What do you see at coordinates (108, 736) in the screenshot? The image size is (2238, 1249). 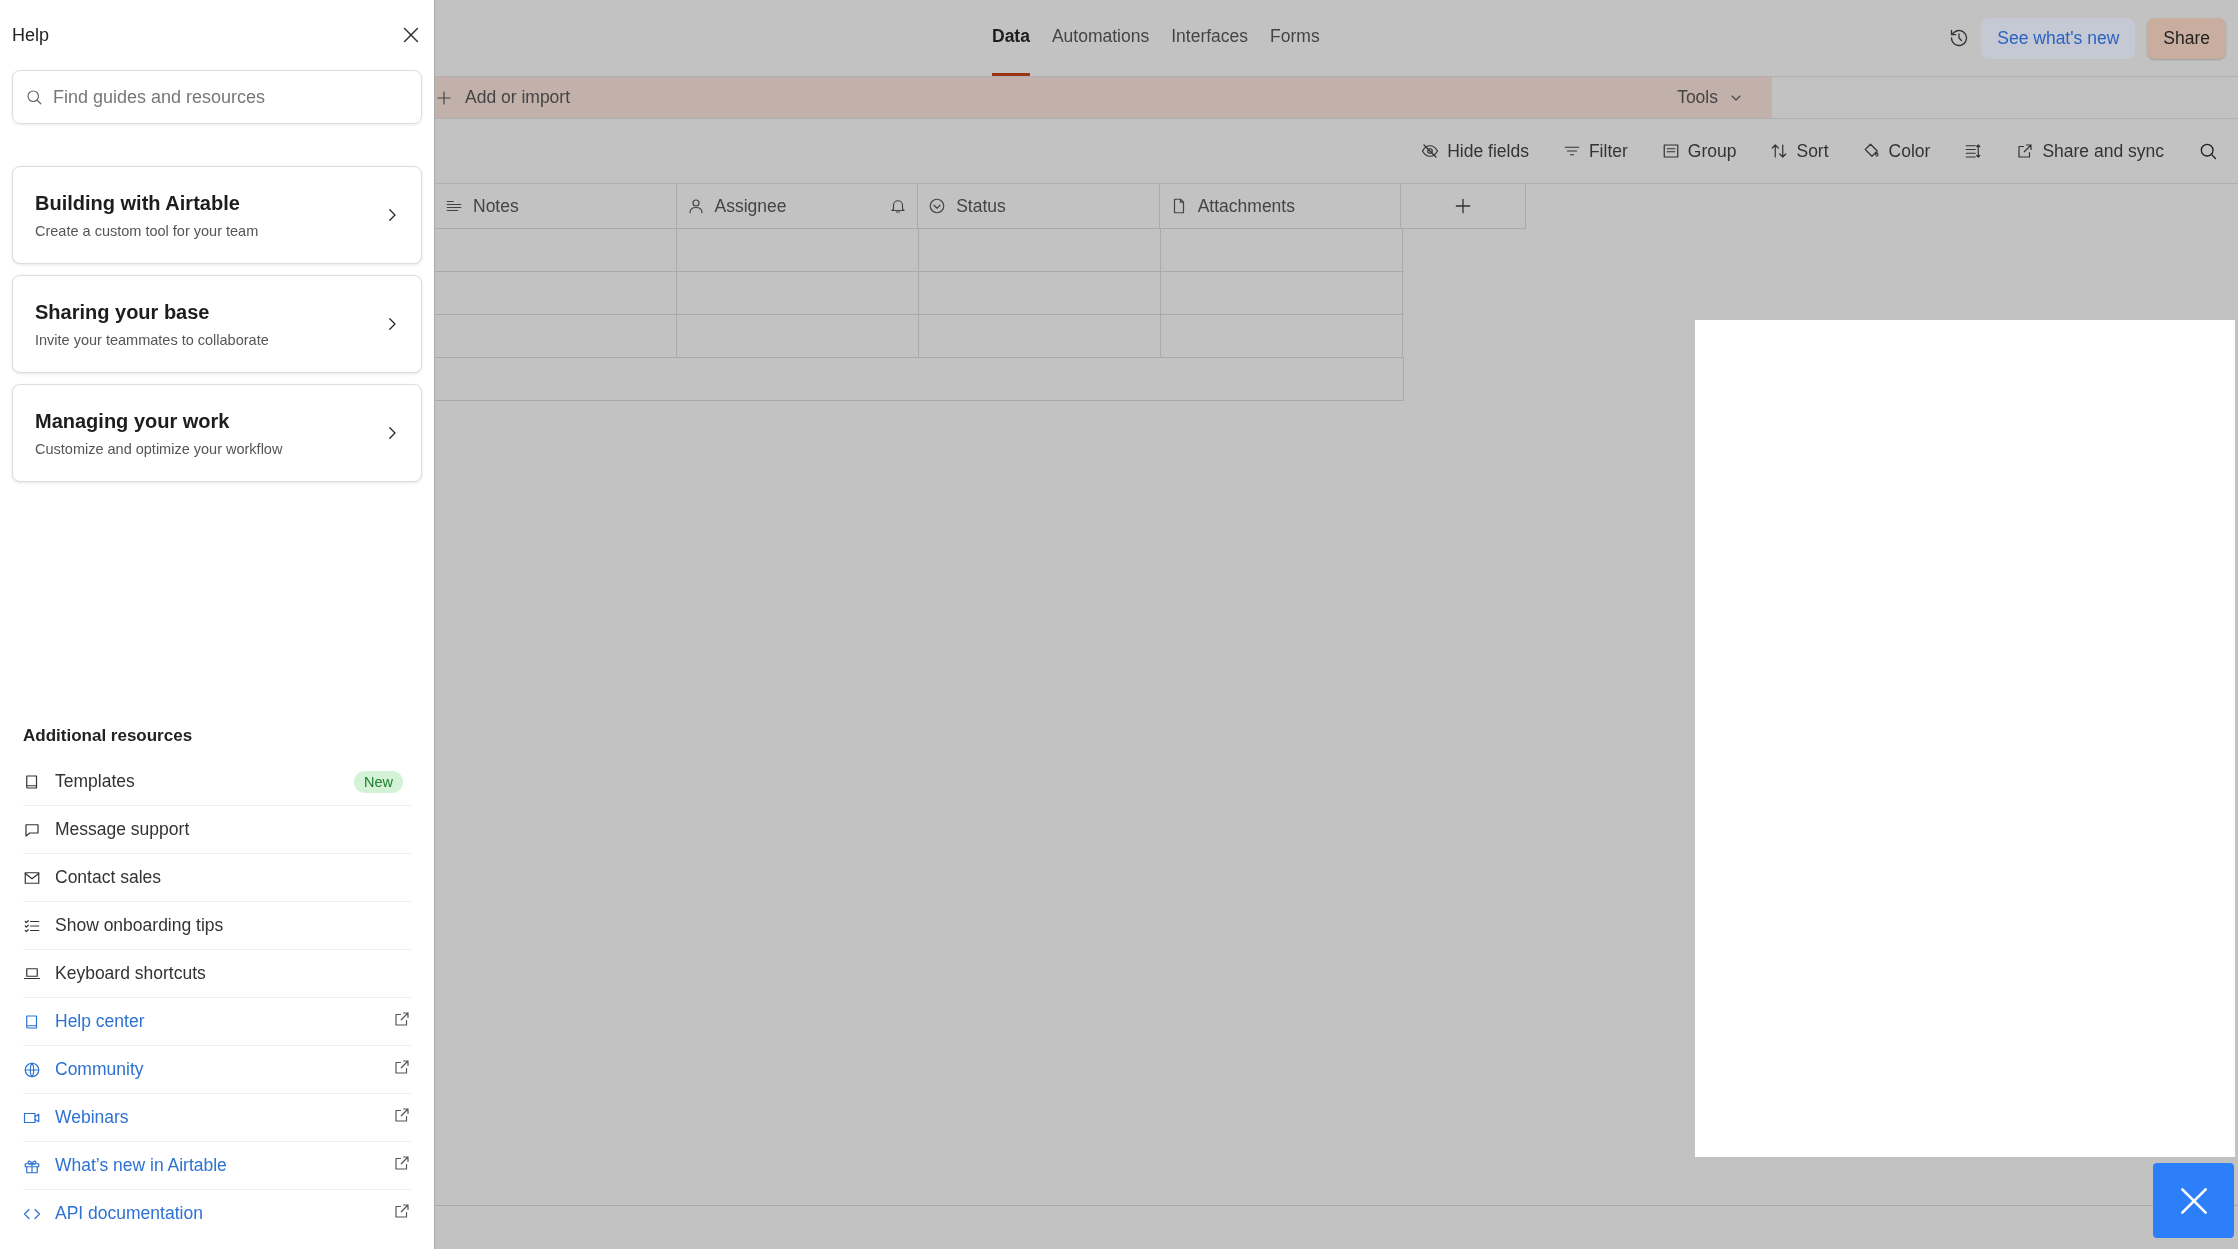 I see `section-heading: Additional resources` at bounding box center [108, 736].